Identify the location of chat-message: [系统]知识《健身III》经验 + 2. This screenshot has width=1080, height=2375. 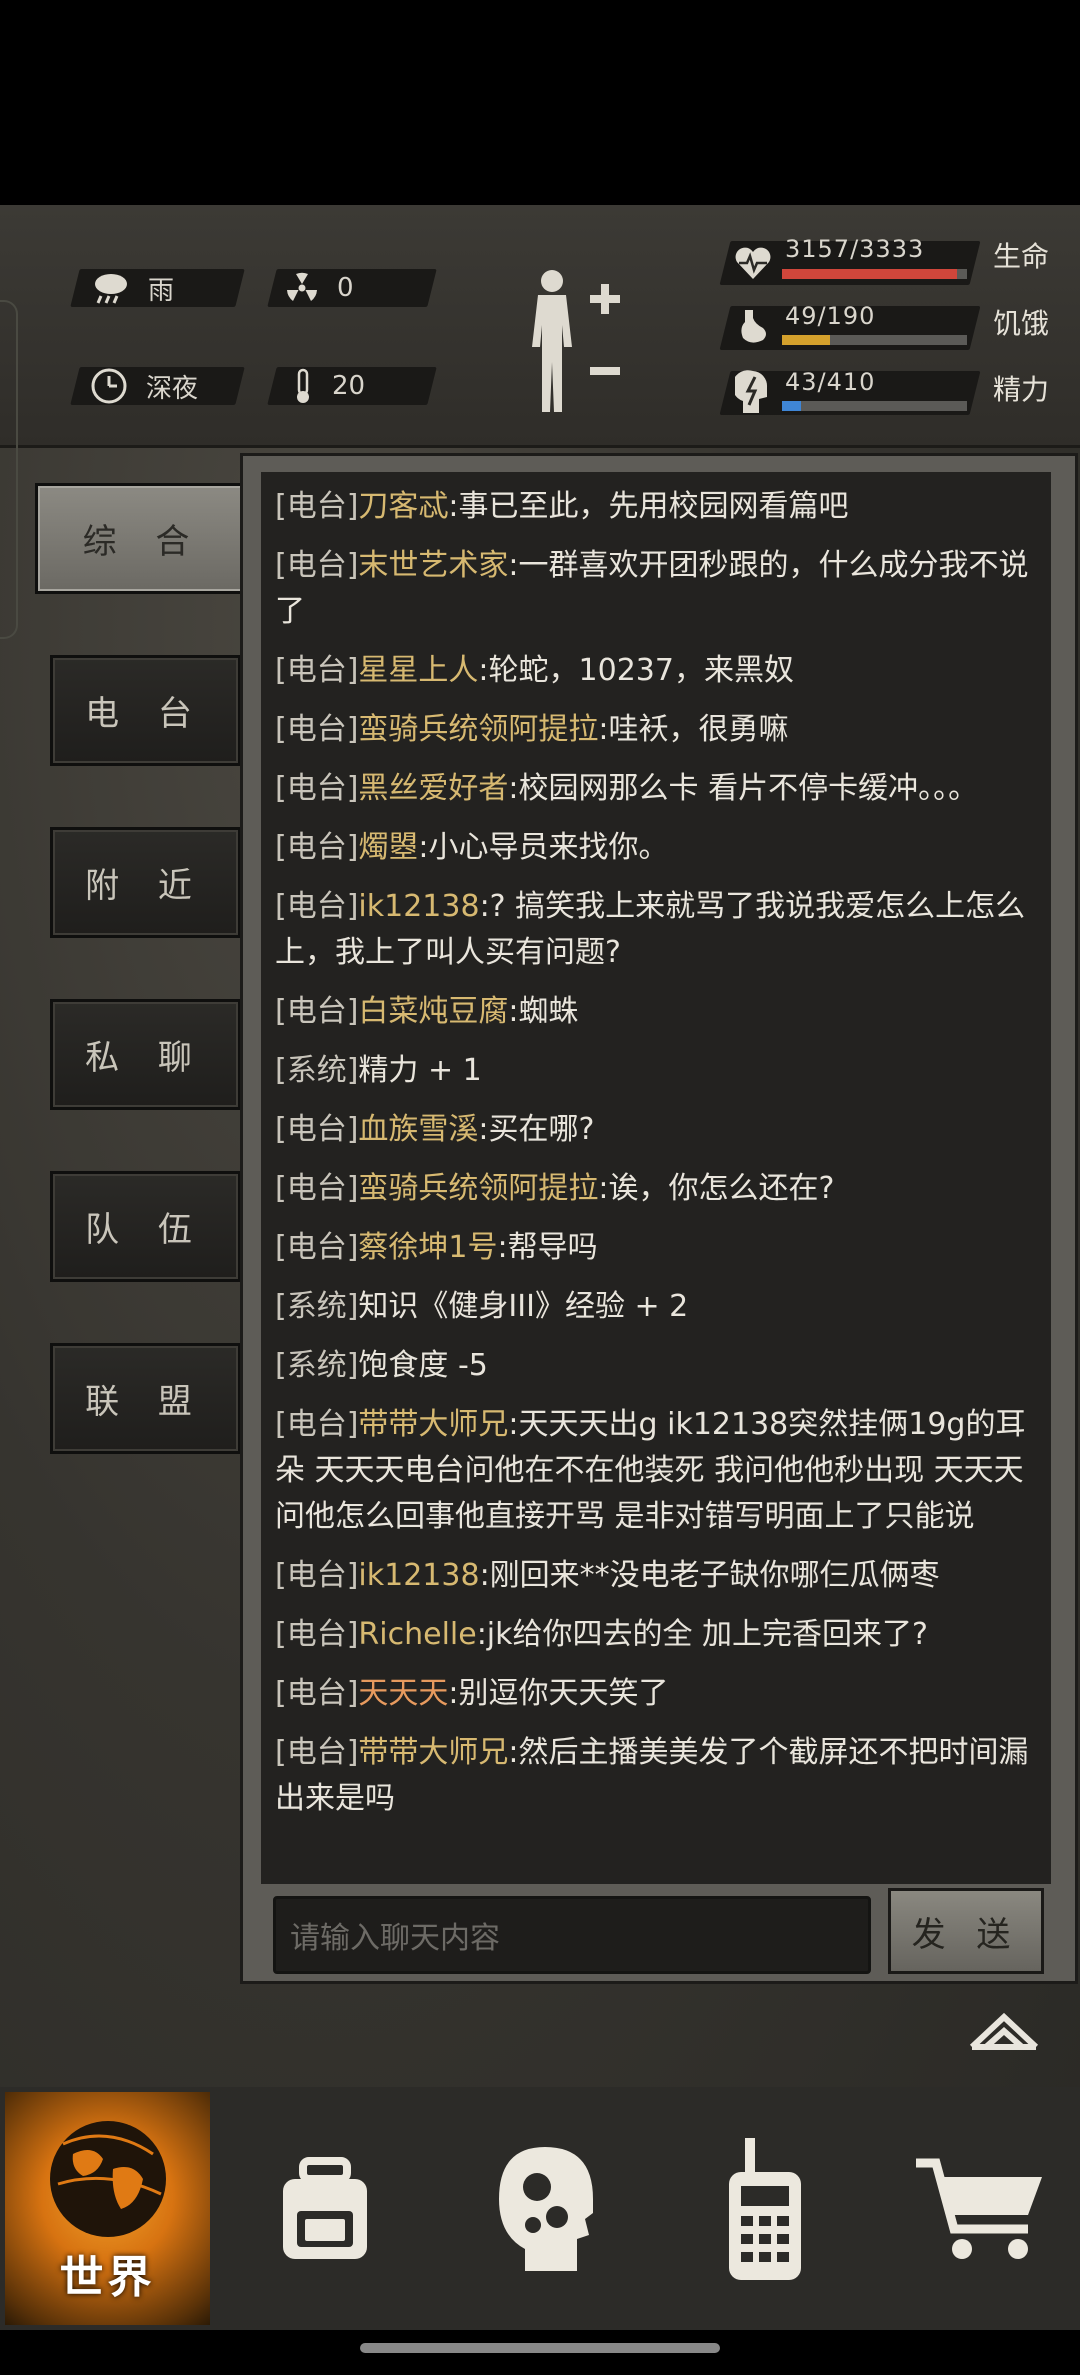
(656, 1307).